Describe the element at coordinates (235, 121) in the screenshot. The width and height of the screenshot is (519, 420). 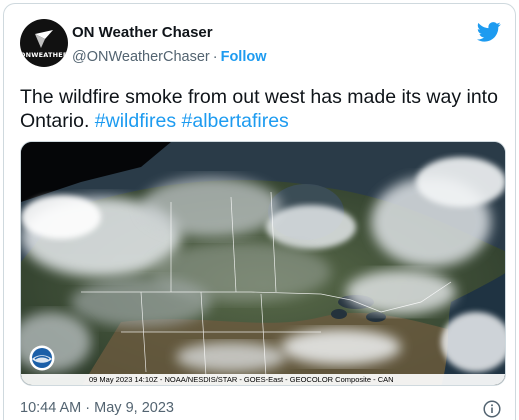
I see `hashtag-albertafires: #albertafires` at that location.